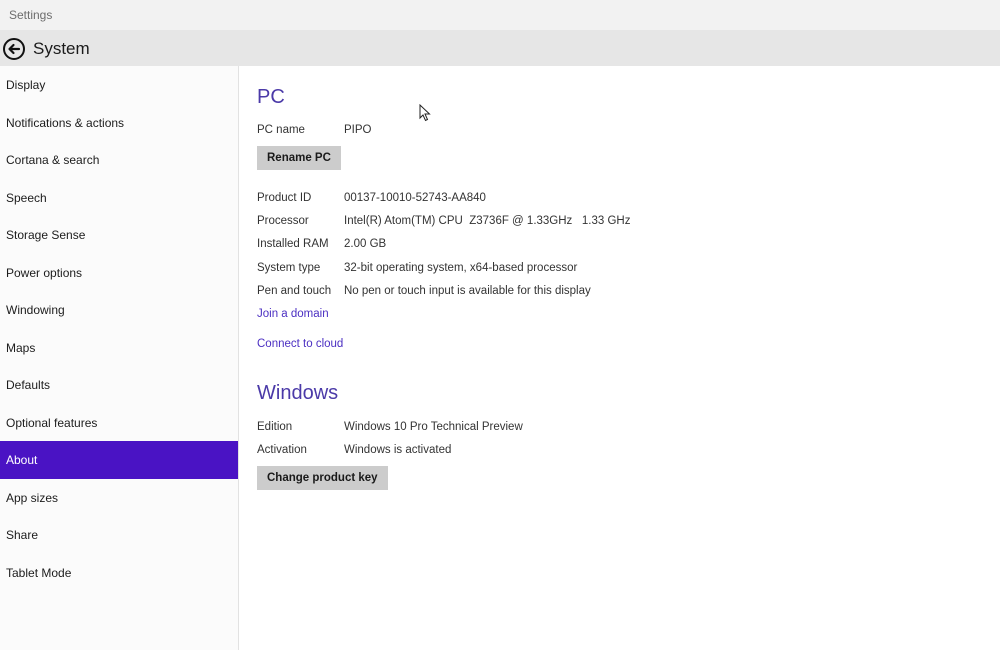  Describe the element at coordinates (31, 15) in the screenshot. I see `app-title: Settings` at that location.